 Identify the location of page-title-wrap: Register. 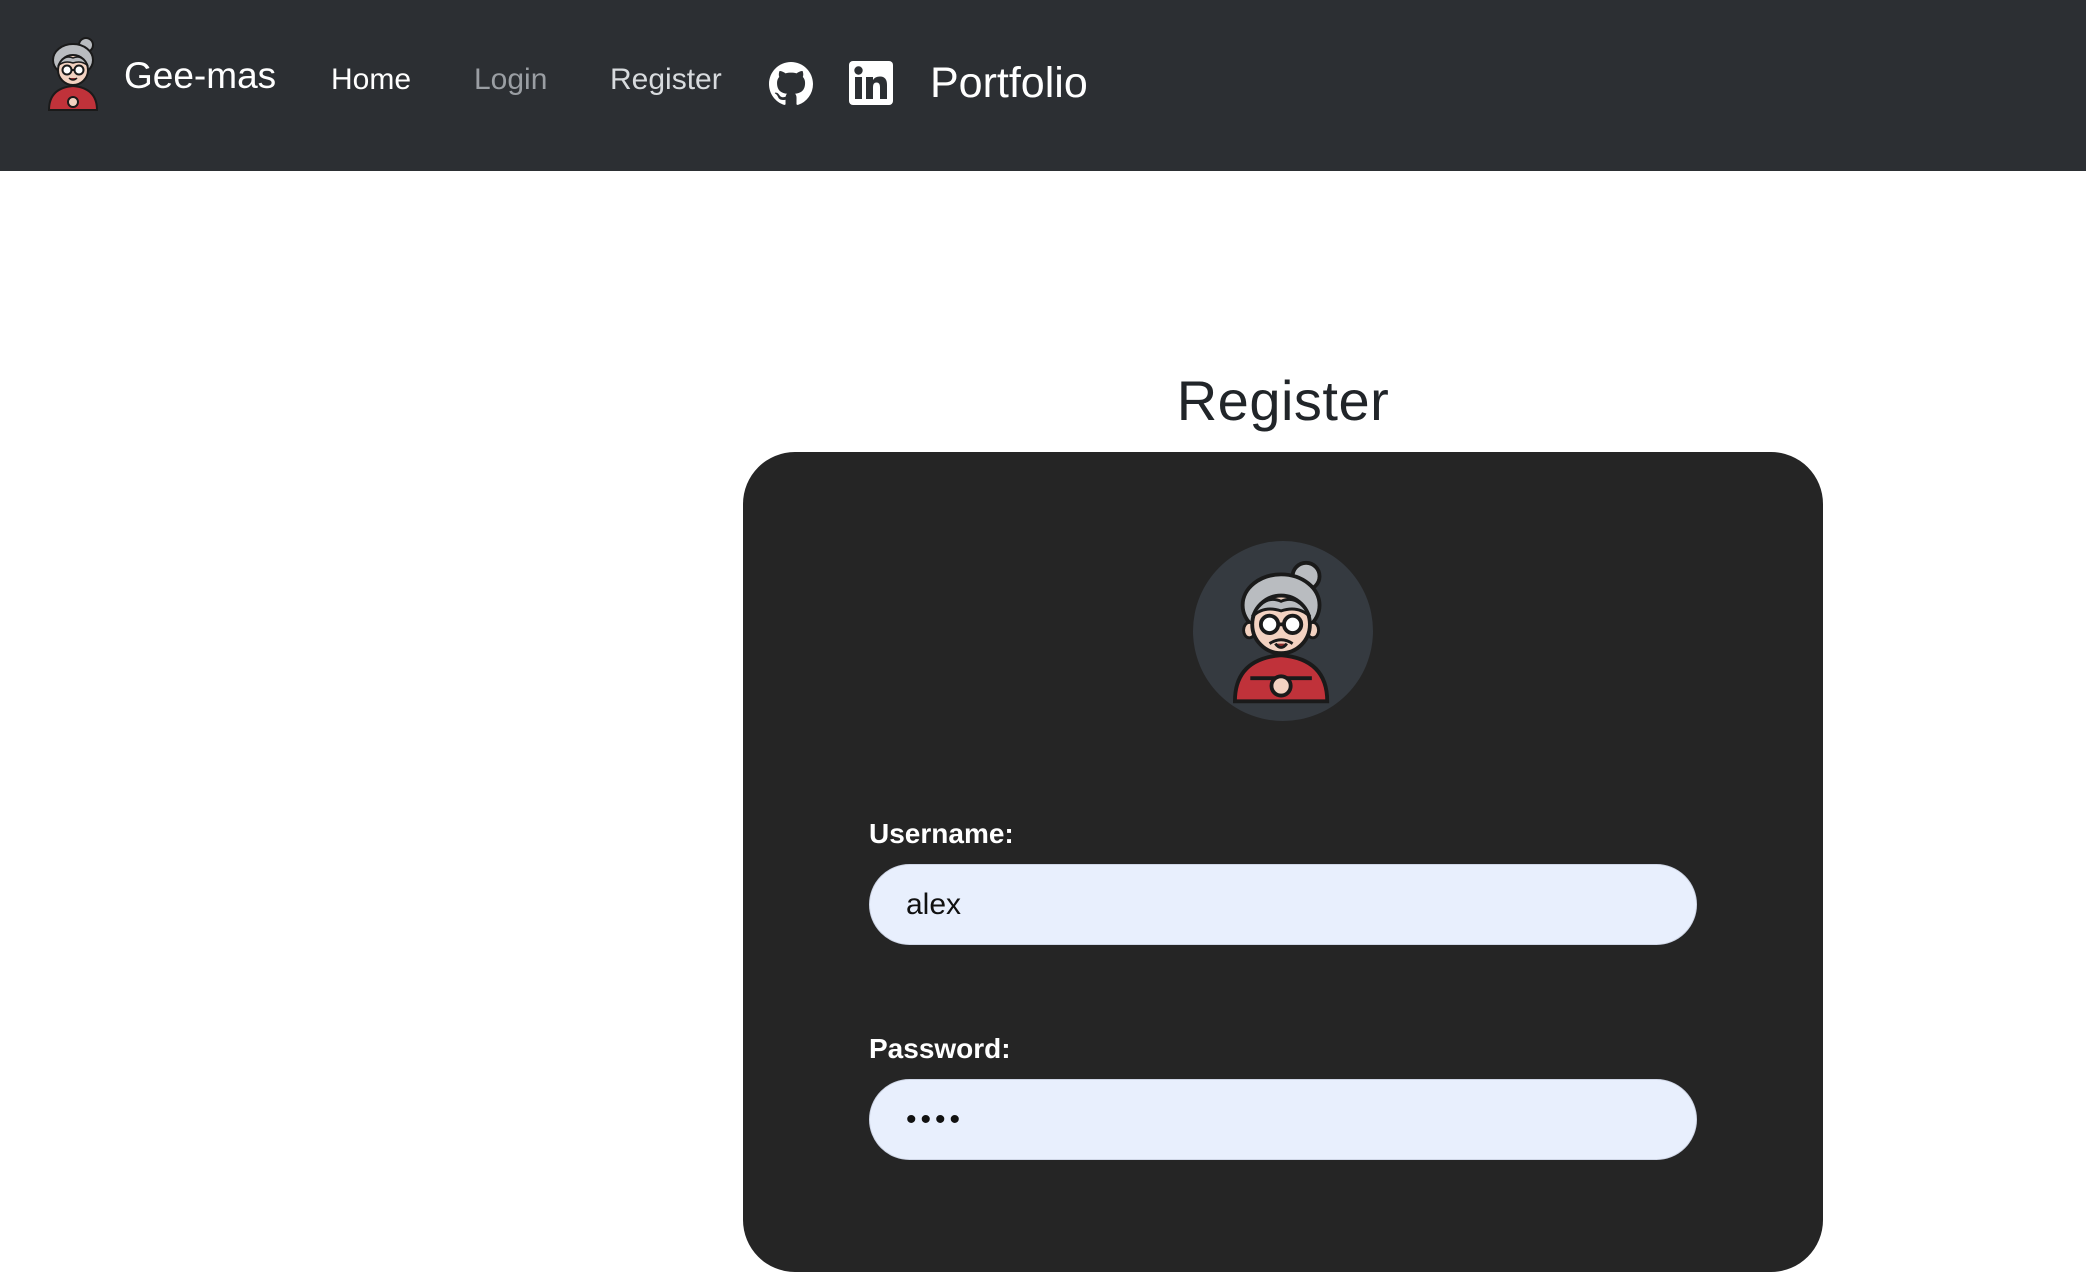
(1283, 401).